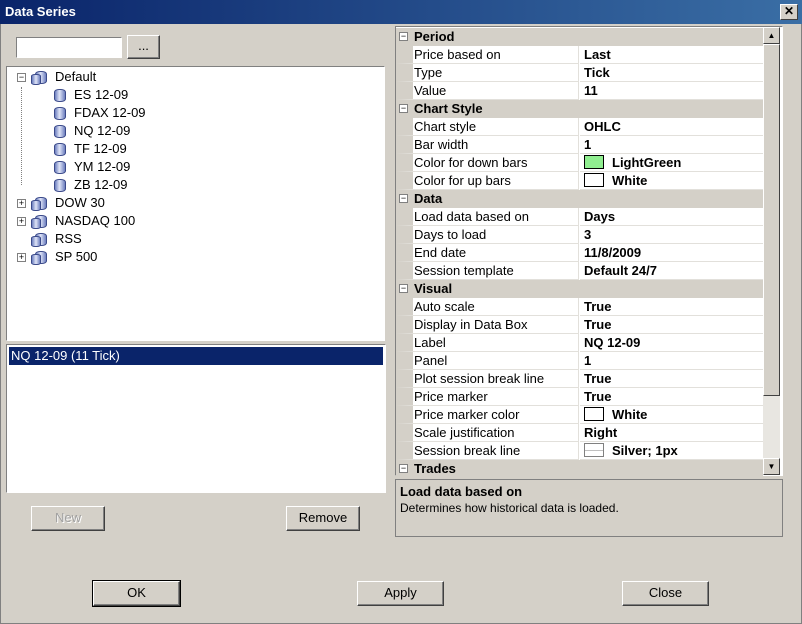  Describe the element at coordinates (154, 185) in the screenshot. I see `tree-item-instrument: ZB 12-09` at that location.